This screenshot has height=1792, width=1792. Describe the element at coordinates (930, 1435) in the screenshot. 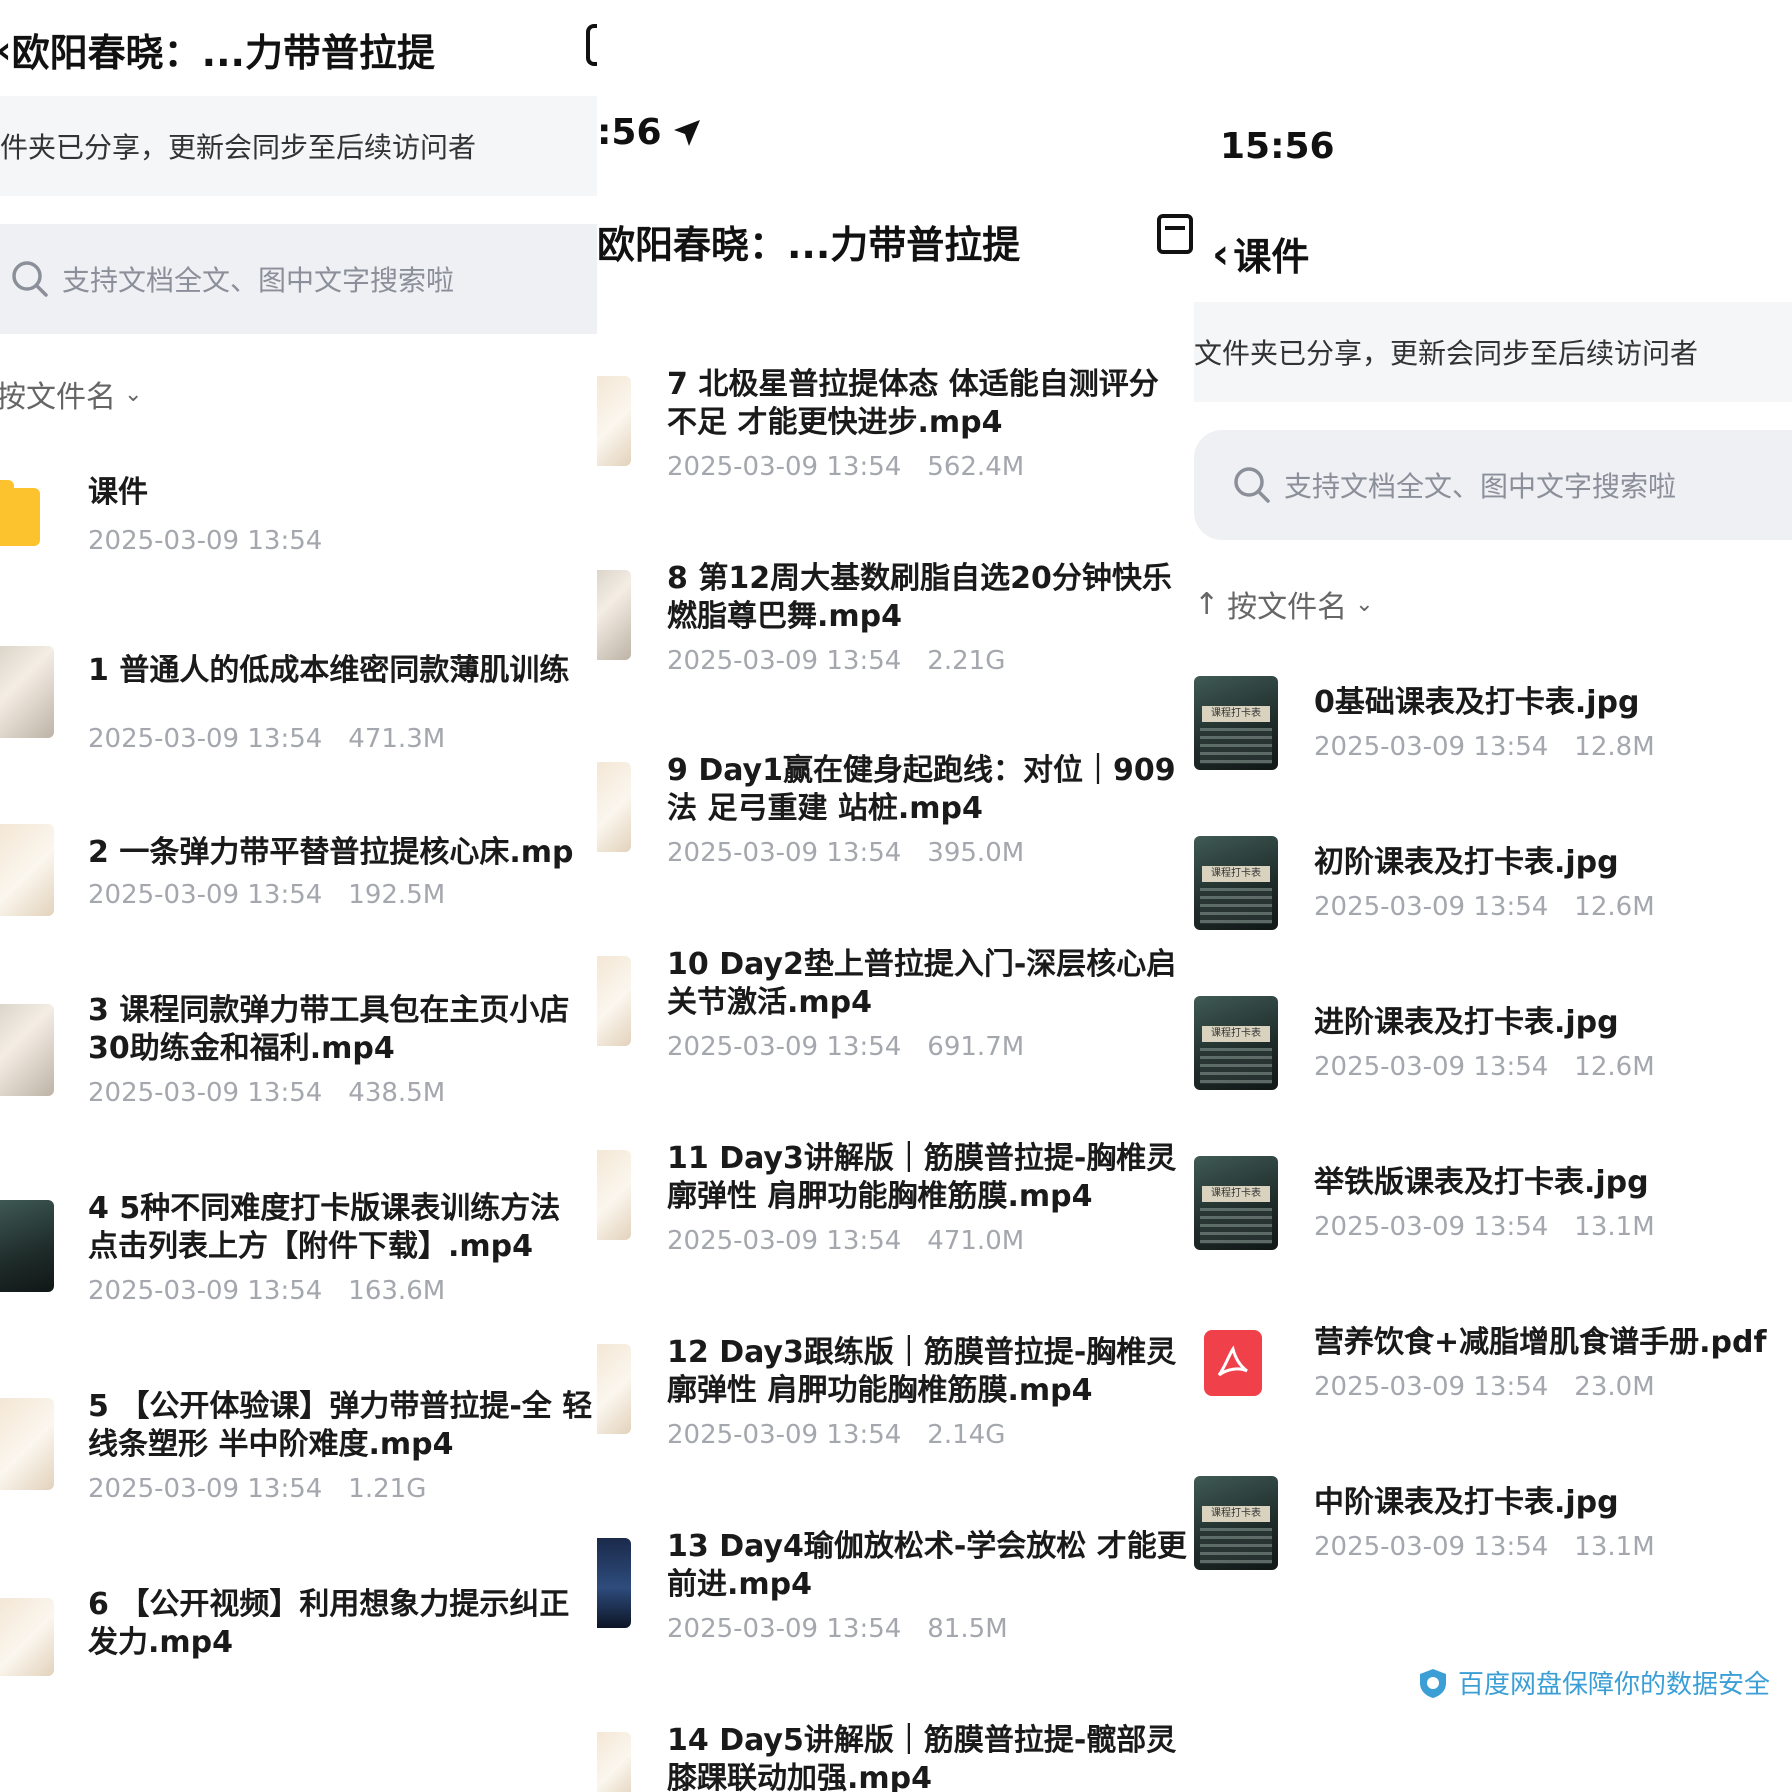

I see `file-meta: 2025-03-09 13:54 2.14G` at that location.